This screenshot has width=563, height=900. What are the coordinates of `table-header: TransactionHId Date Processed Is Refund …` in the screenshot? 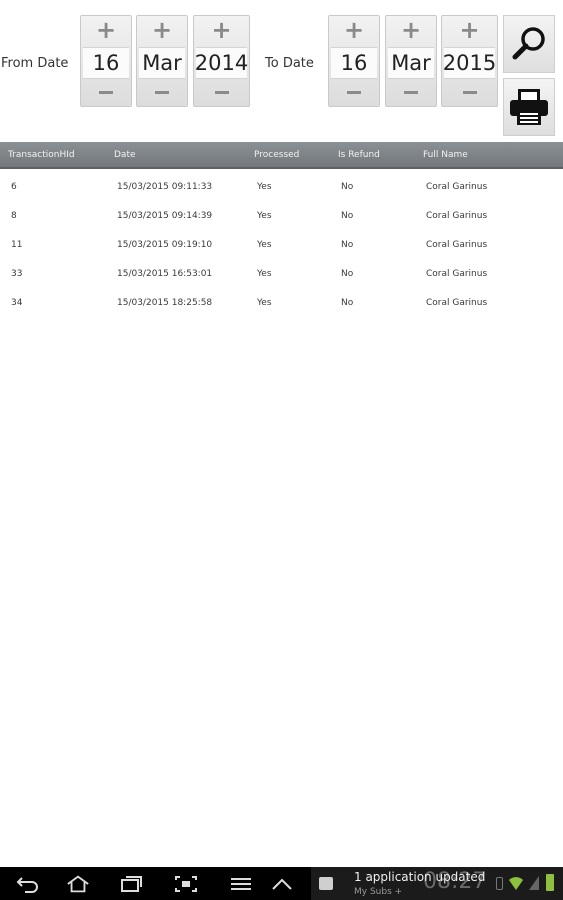 It's located at (281, 155).